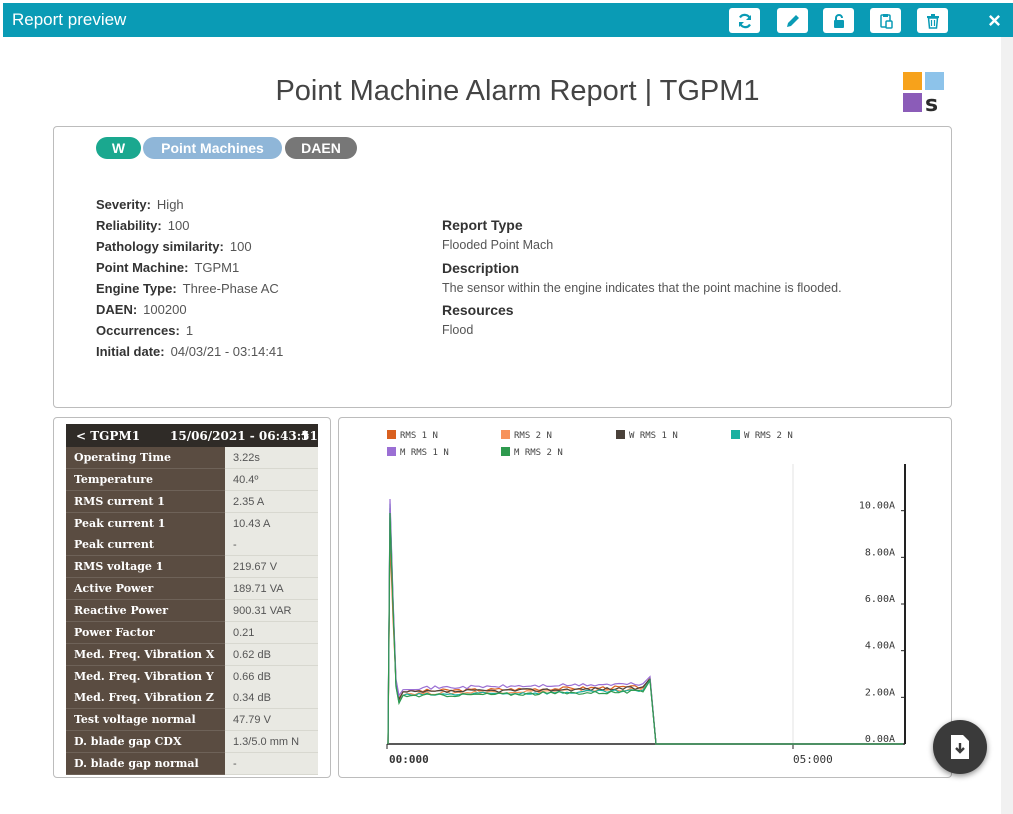 Image resolution: width=1013 pixels, height=814 pixels. What do you see at coordinates (1007, 425) in the screenshot?
I see `scrollbar` at bounding box center [1007, 425].